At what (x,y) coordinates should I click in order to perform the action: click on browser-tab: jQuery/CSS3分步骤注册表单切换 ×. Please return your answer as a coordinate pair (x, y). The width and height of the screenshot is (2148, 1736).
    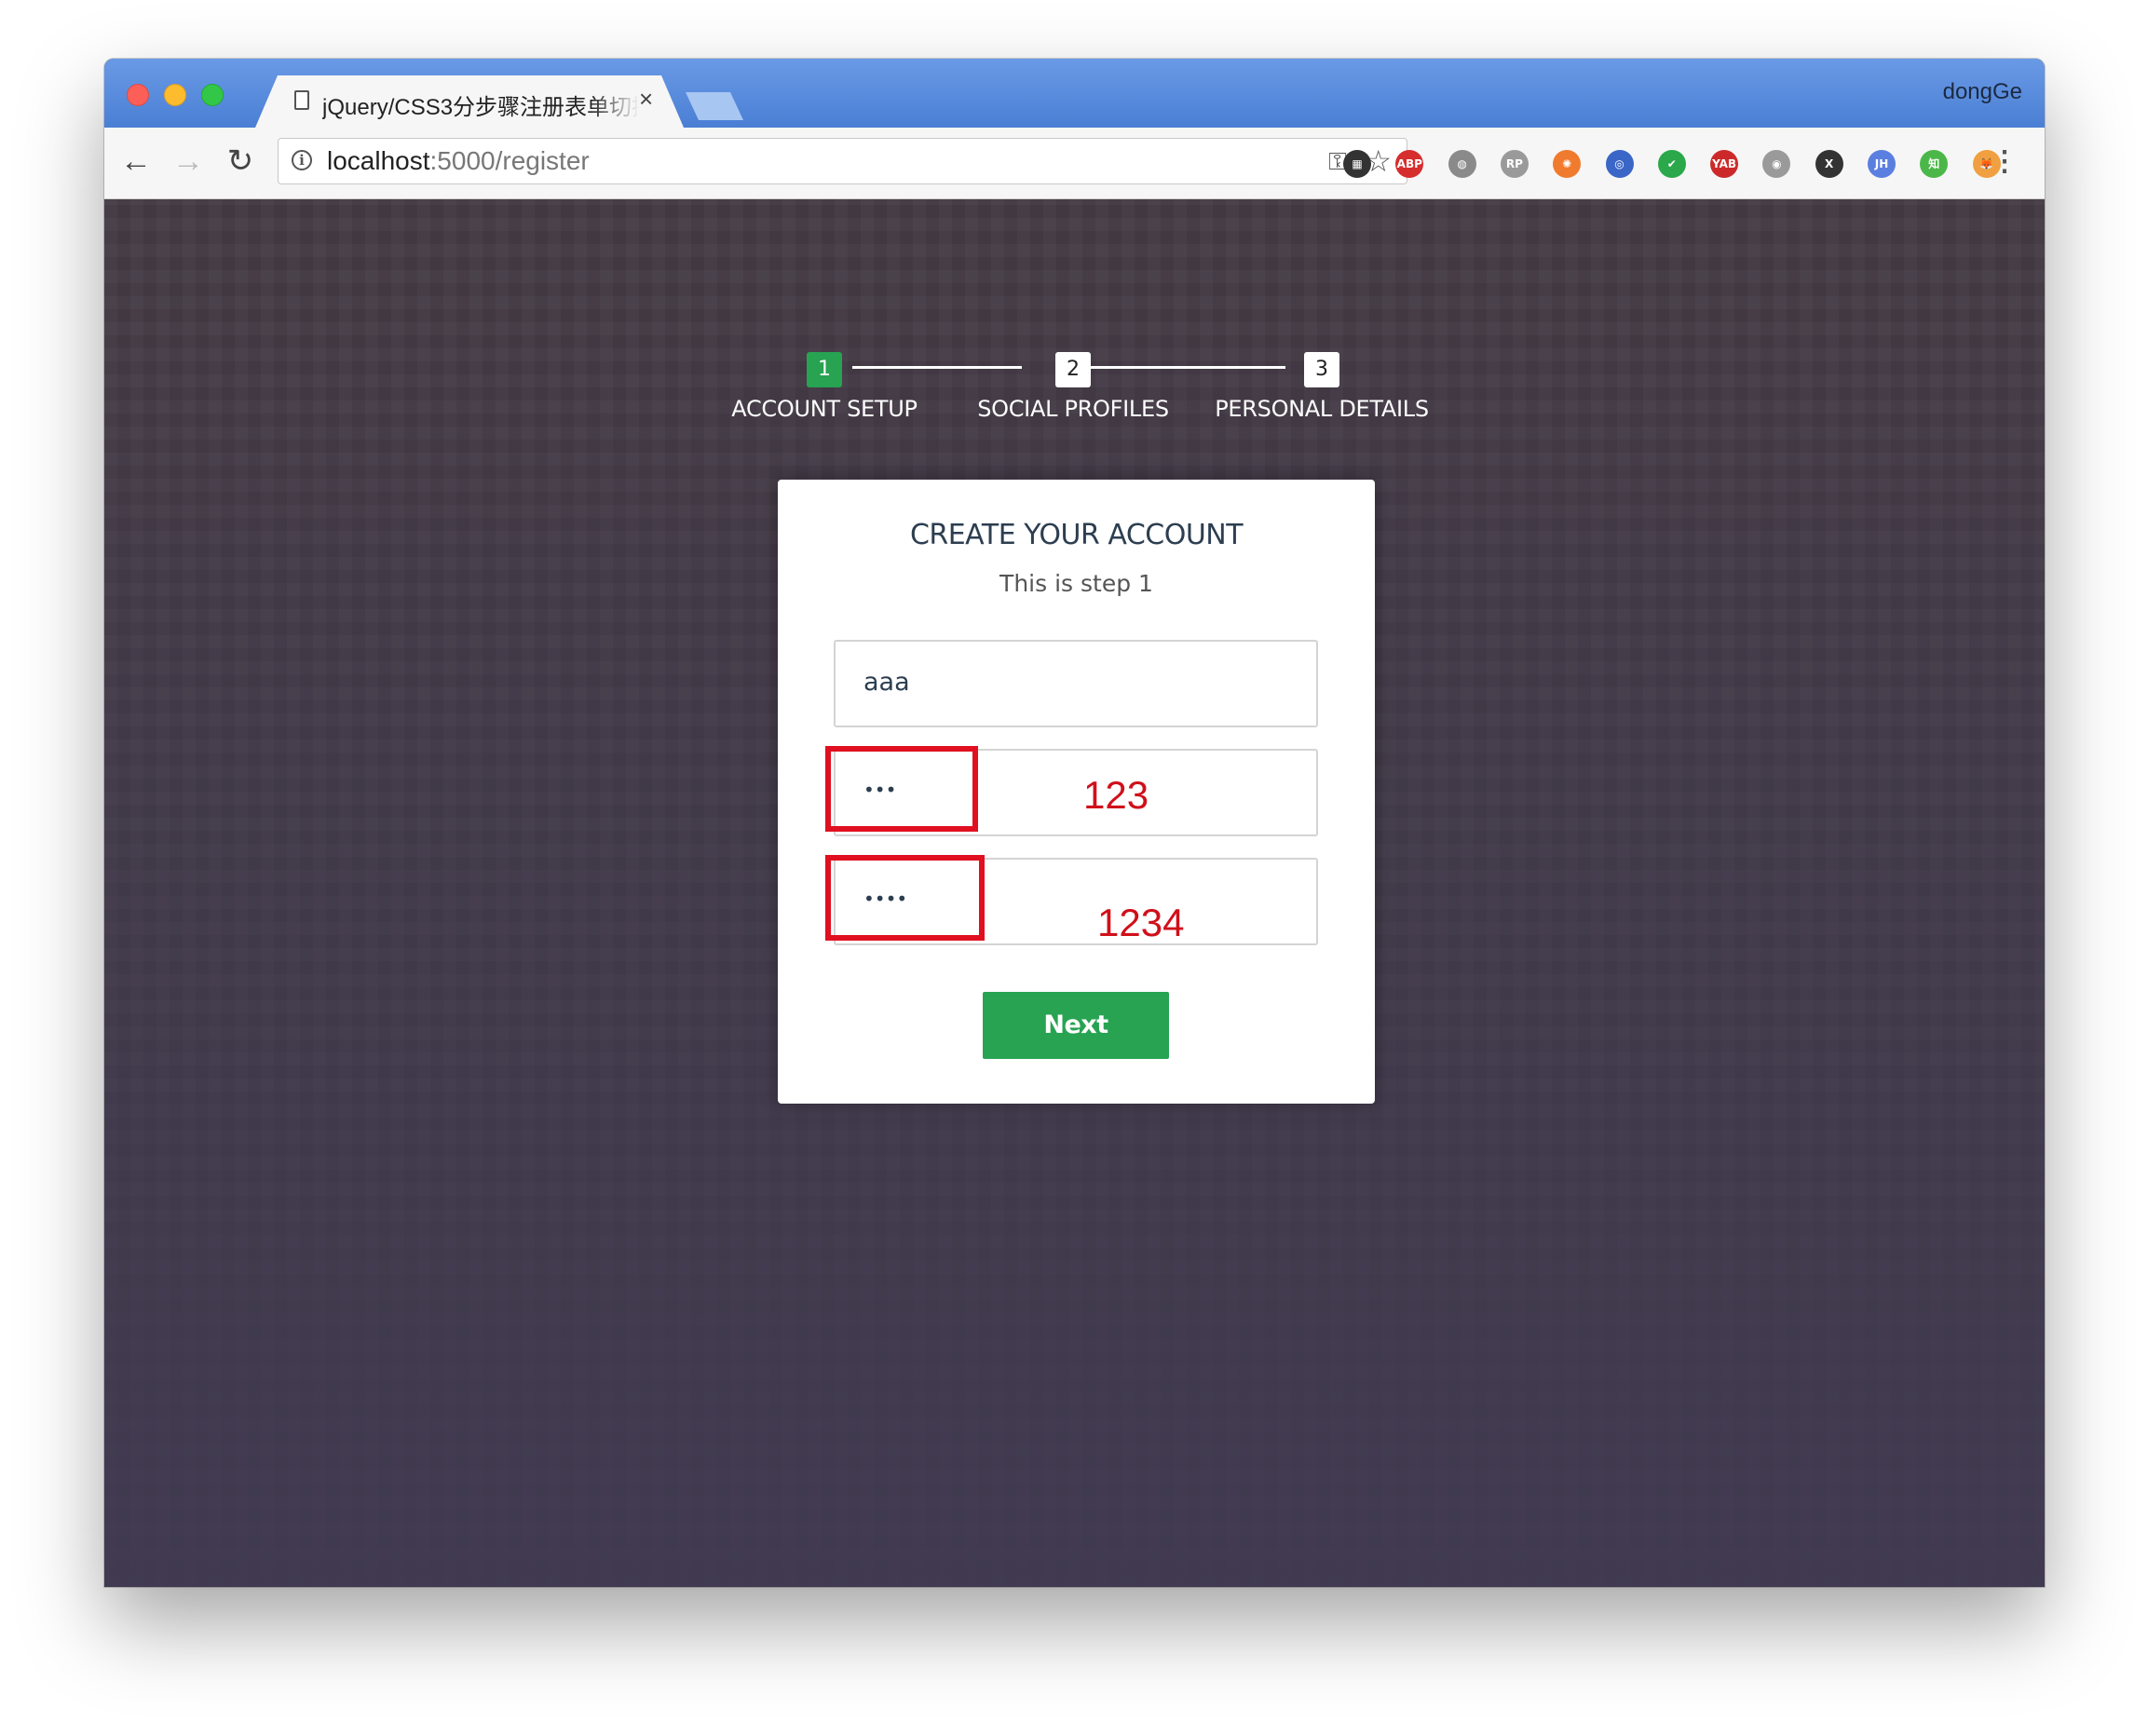
    Looking at the image, I should click on (470, 101).